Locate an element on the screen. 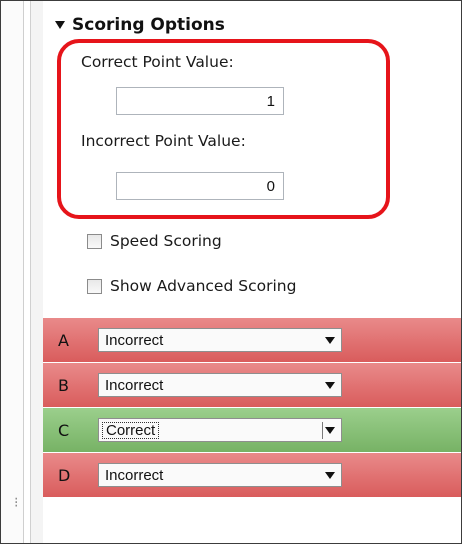  advanced-scoring-option: Show Advanced Scoring is located at coordinates (191, 286).